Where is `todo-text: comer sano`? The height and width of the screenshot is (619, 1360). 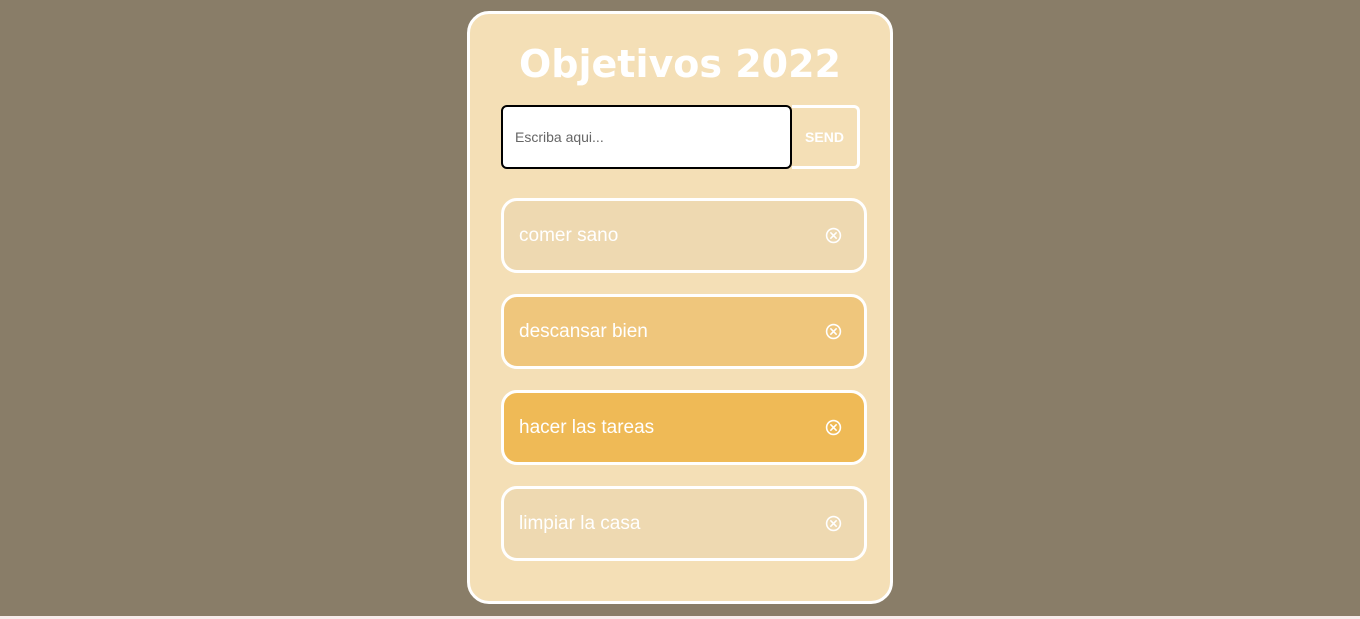
todo-text: comer sano is located at coordinates (569, 235).